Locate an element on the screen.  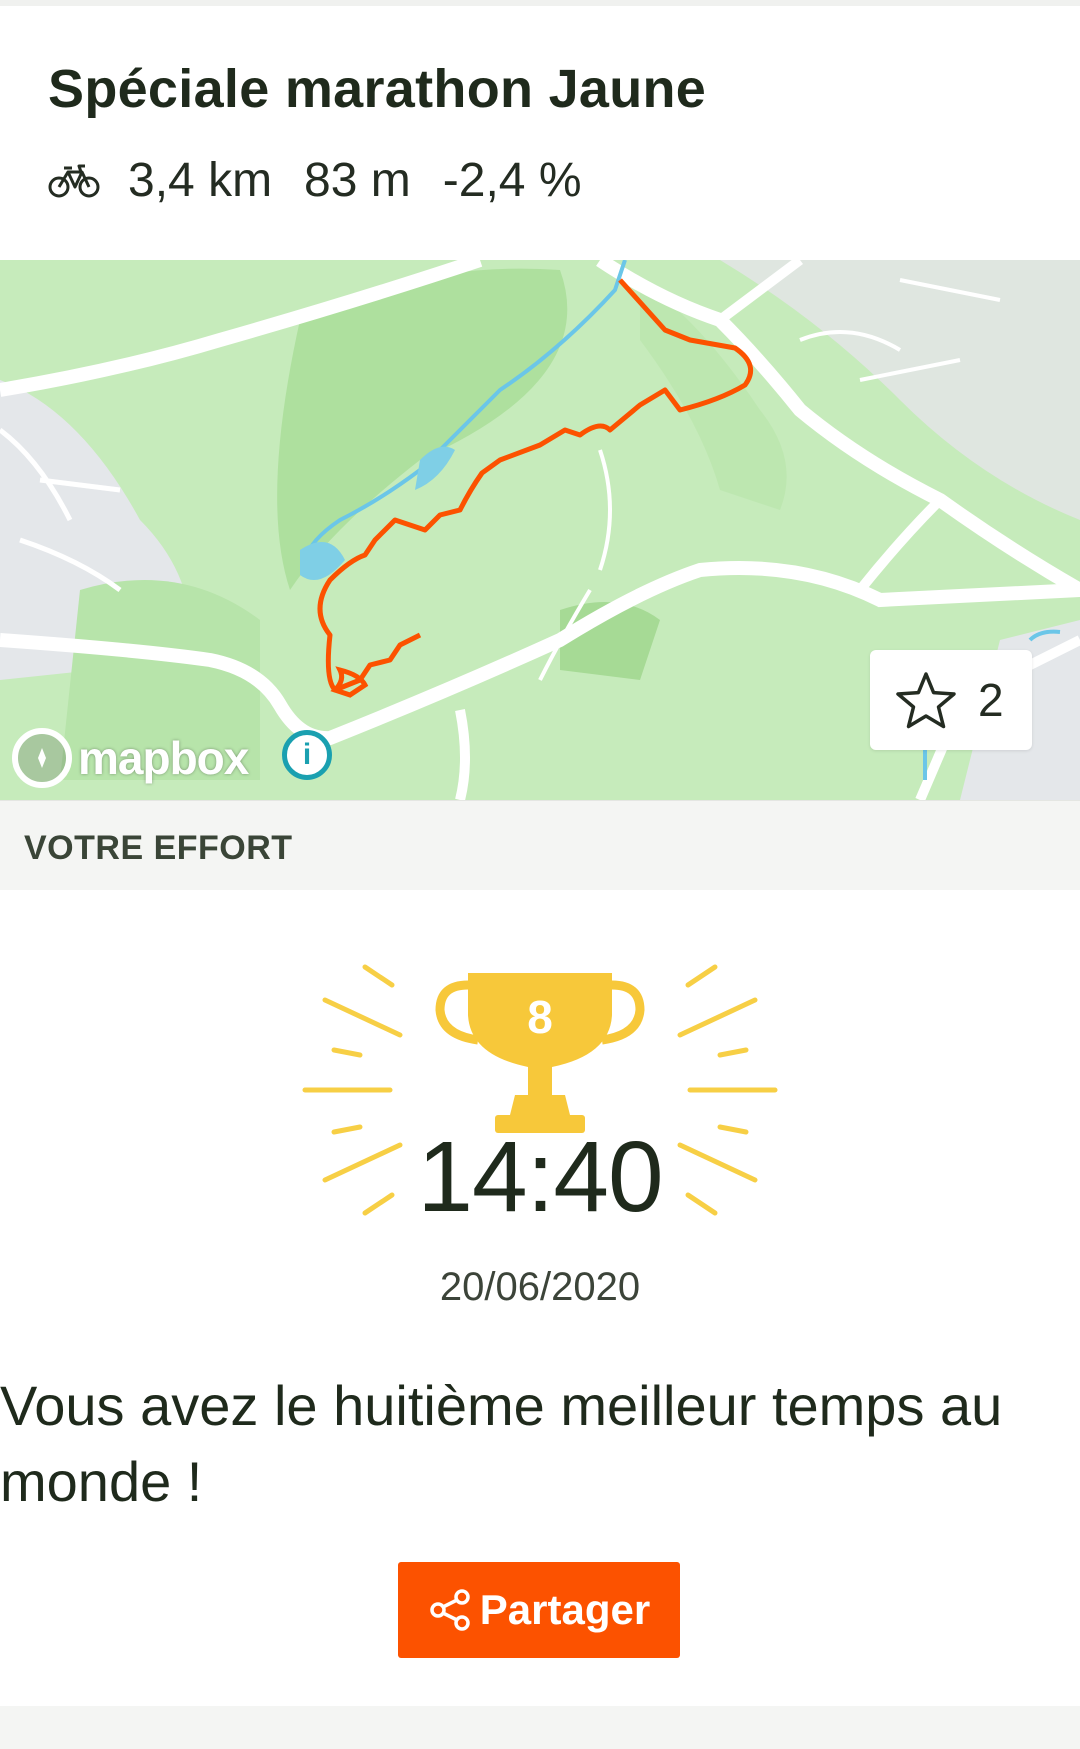
bottom-divider is located at coordinates (540, 1727).